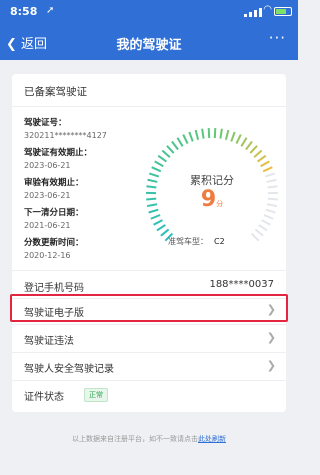  What do you see at coordinates (208, 199) in the screenshot?
I see `score-value: 9` at bounding box center [208, 199].